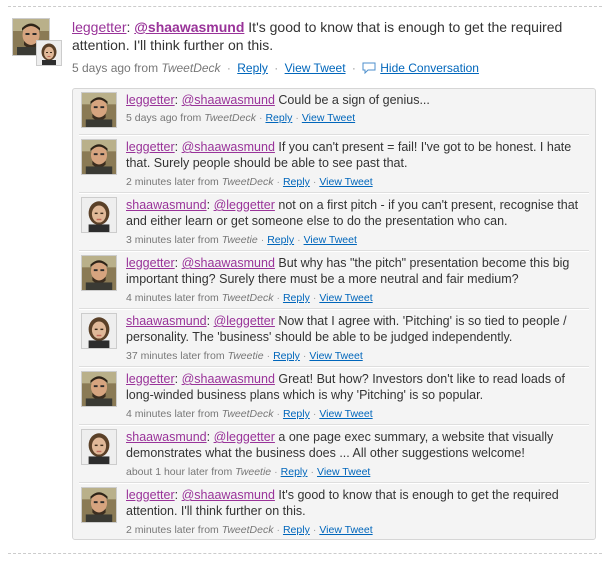 The height and width of the screenshot is (562, 609). I want to click on bottom-divider, so click(305, 553).